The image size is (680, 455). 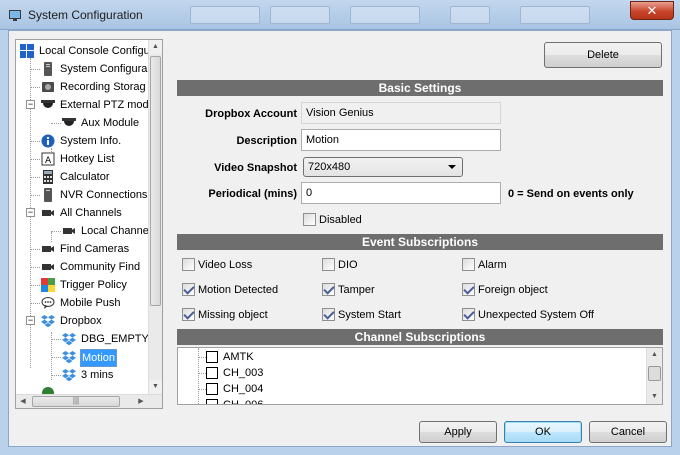 What do you see at coordinates (104, 69) in the screenshot?
I see `tree-item-label: System Configura` at bounding box center [104, 69].